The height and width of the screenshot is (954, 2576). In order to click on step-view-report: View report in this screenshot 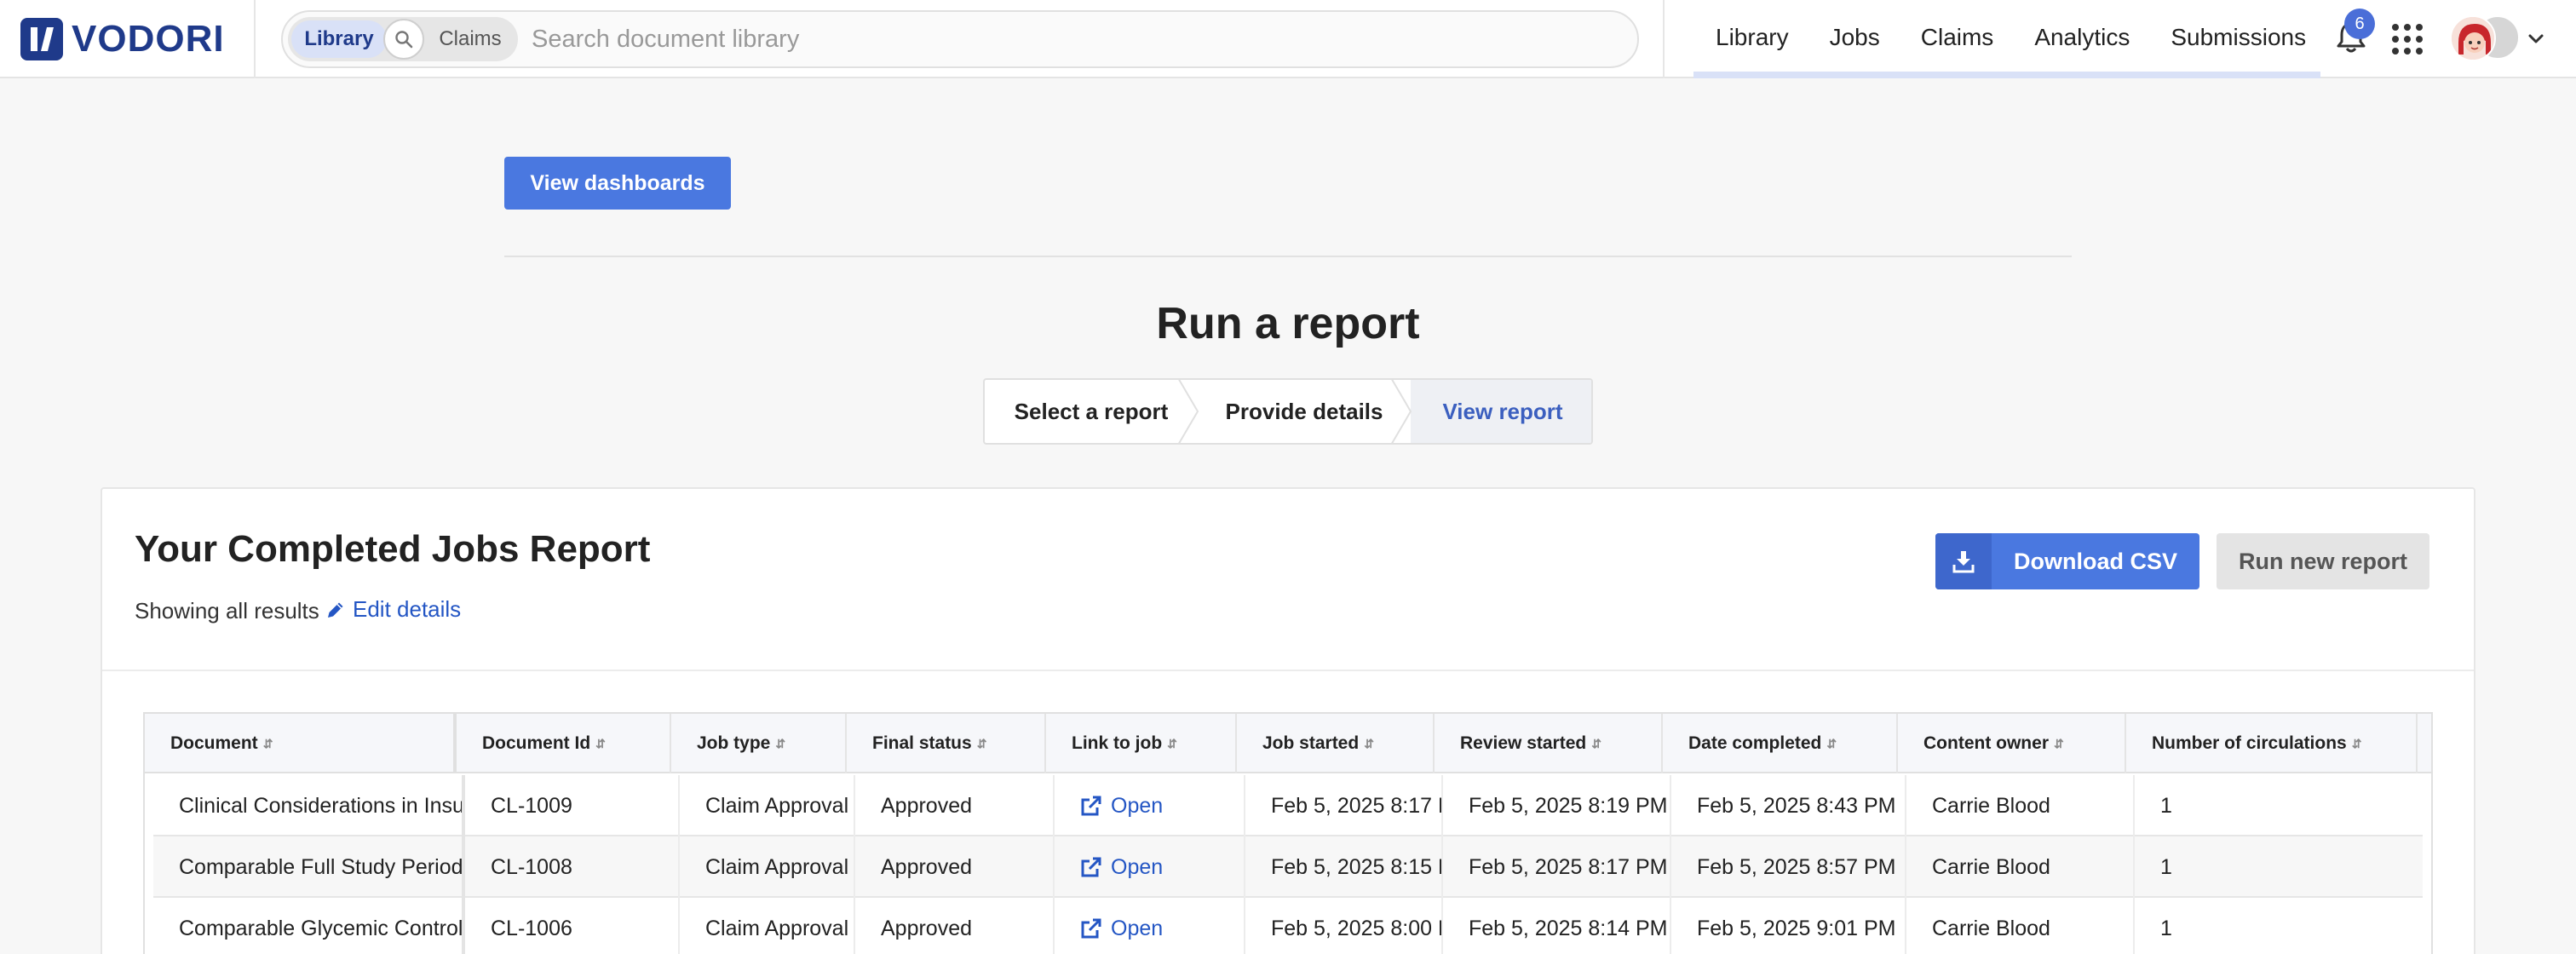, I will do `click(1501, 411)`.